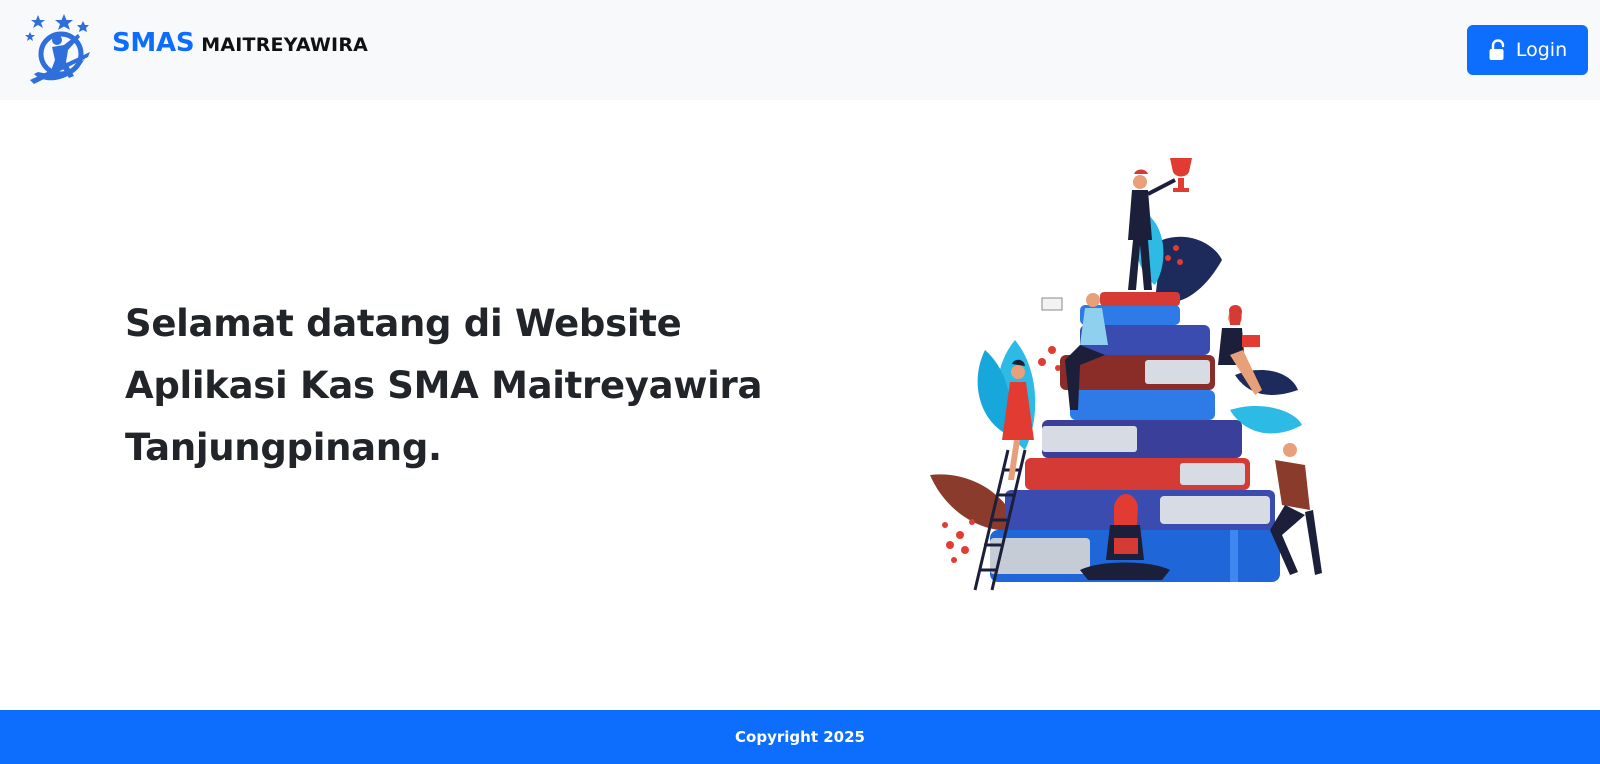  What do you see at coordinates (1497, 49) in the screenshot?
I see `unlock-icon` at bounding box center [1497, 49].